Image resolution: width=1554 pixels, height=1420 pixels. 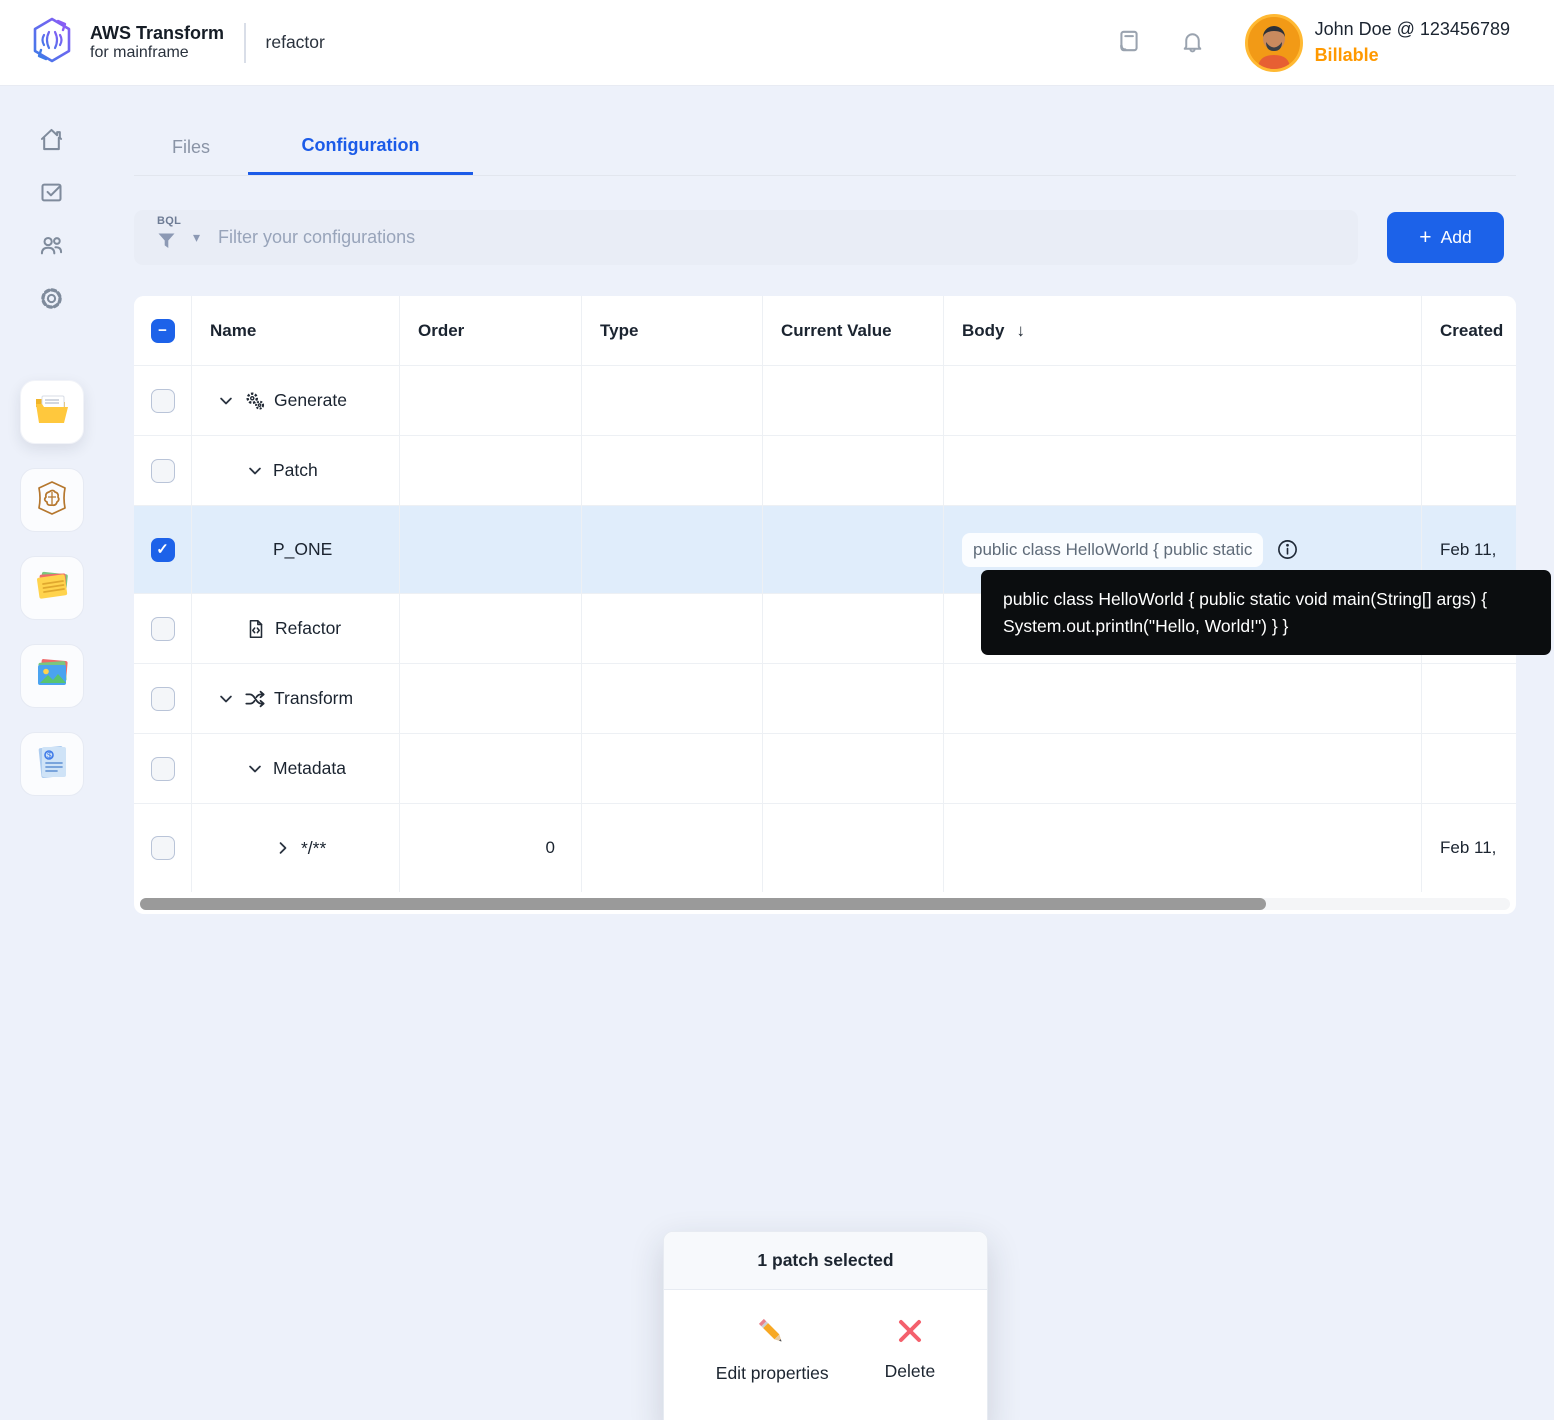 What do you see at coordinates (196, 237) in the screenshot?
I see `filter-dropdown-caret-icon: ▾` at bounding box center [196, 237].